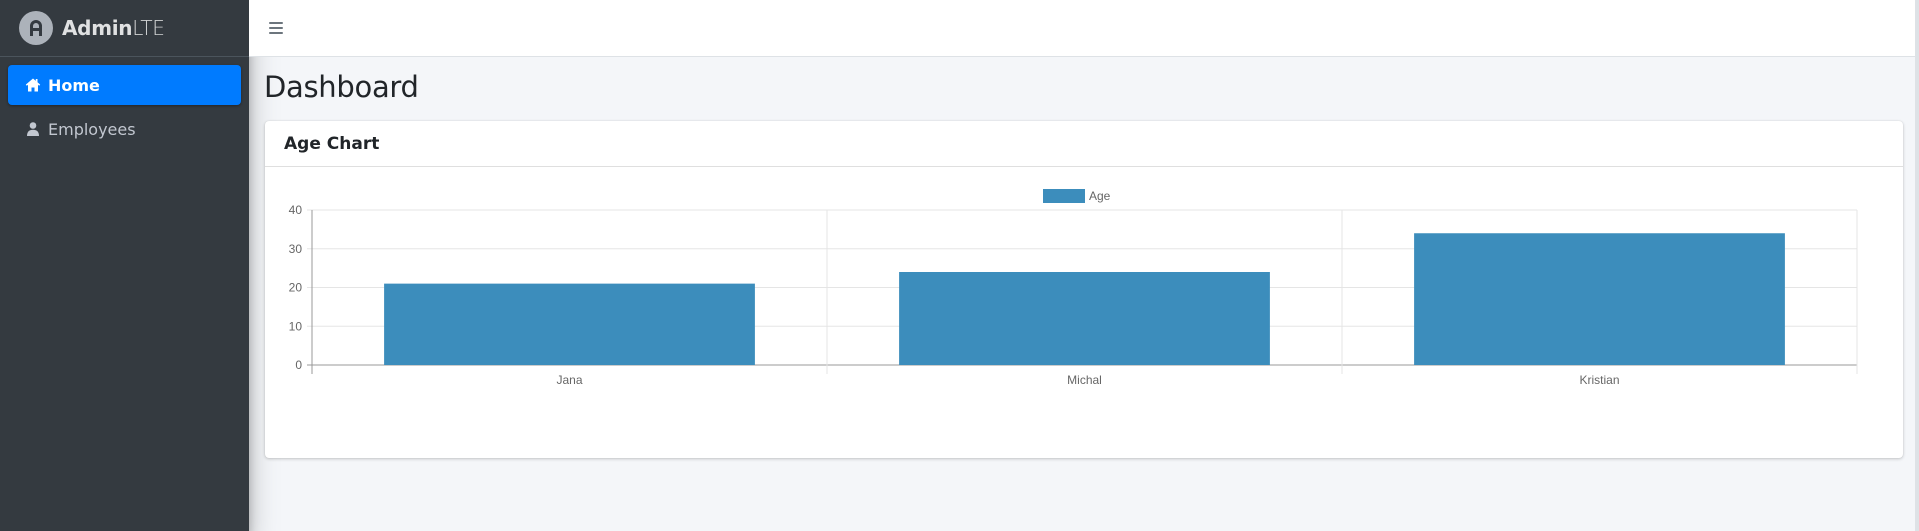  Describe the element at coordinates (33, 129) in the screenshot. I see `user-icon` at that location.